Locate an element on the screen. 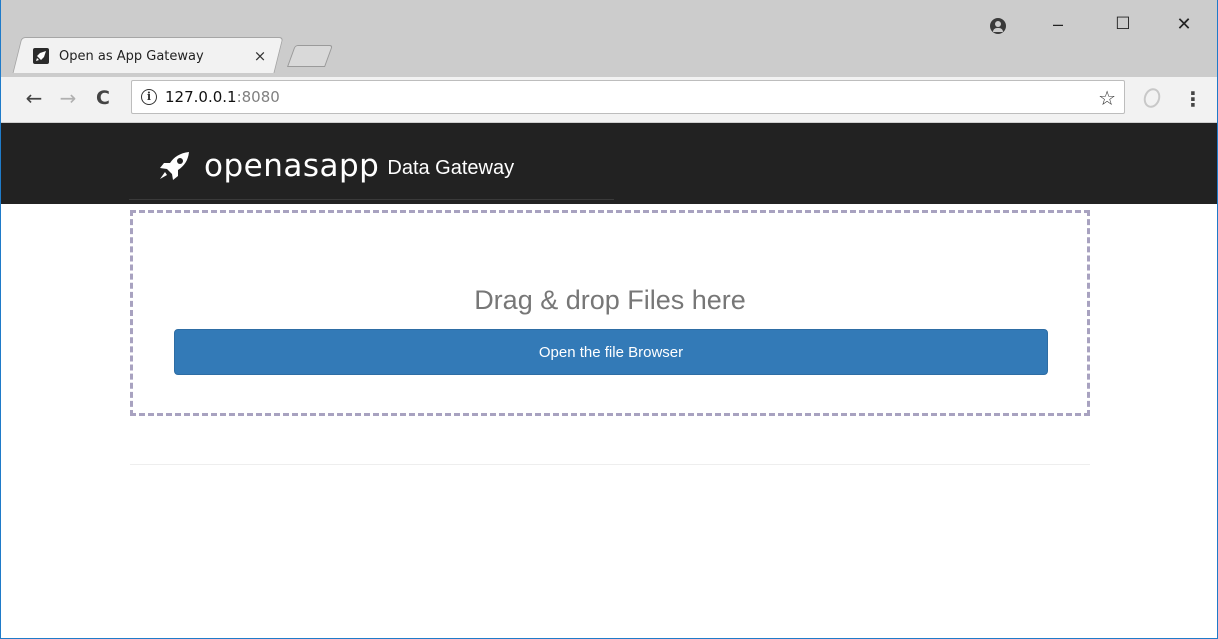 The height and width of the screenshot is (639, 1218). header-divider is located at coordinates (371, 199).